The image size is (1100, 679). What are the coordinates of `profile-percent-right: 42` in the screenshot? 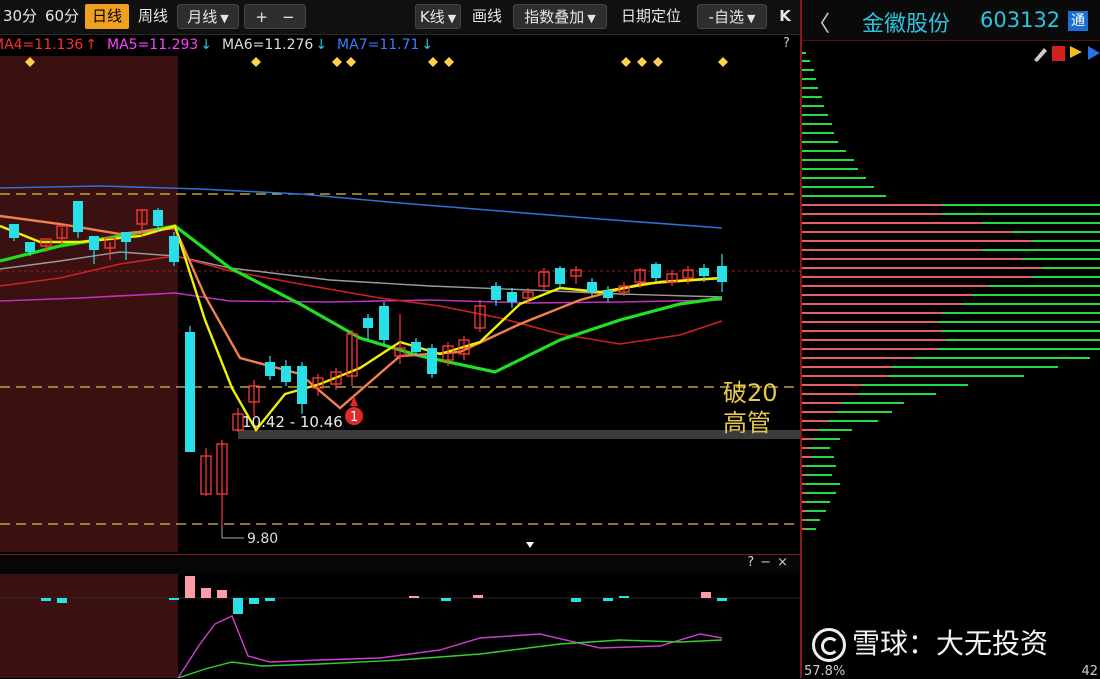 It's located at (1089, 671).